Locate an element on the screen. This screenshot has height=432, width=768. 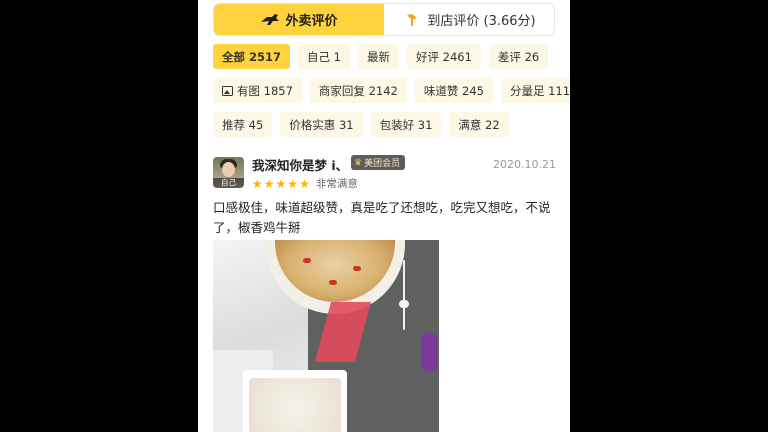
purple-object is located at coordinates (429, 352).